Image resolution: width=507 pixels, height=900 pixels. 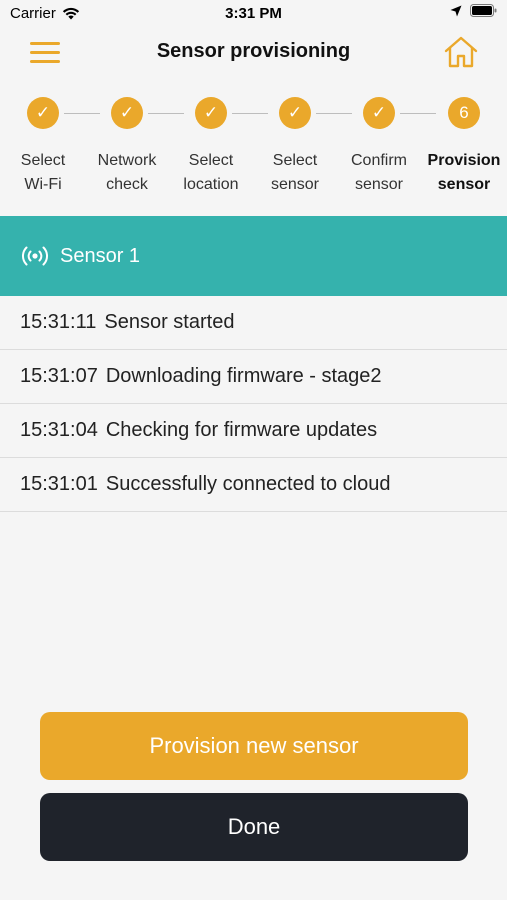 I want to click on step-select-wifi: ✓ Select Wi-Fi, so click(x=43, y=147).